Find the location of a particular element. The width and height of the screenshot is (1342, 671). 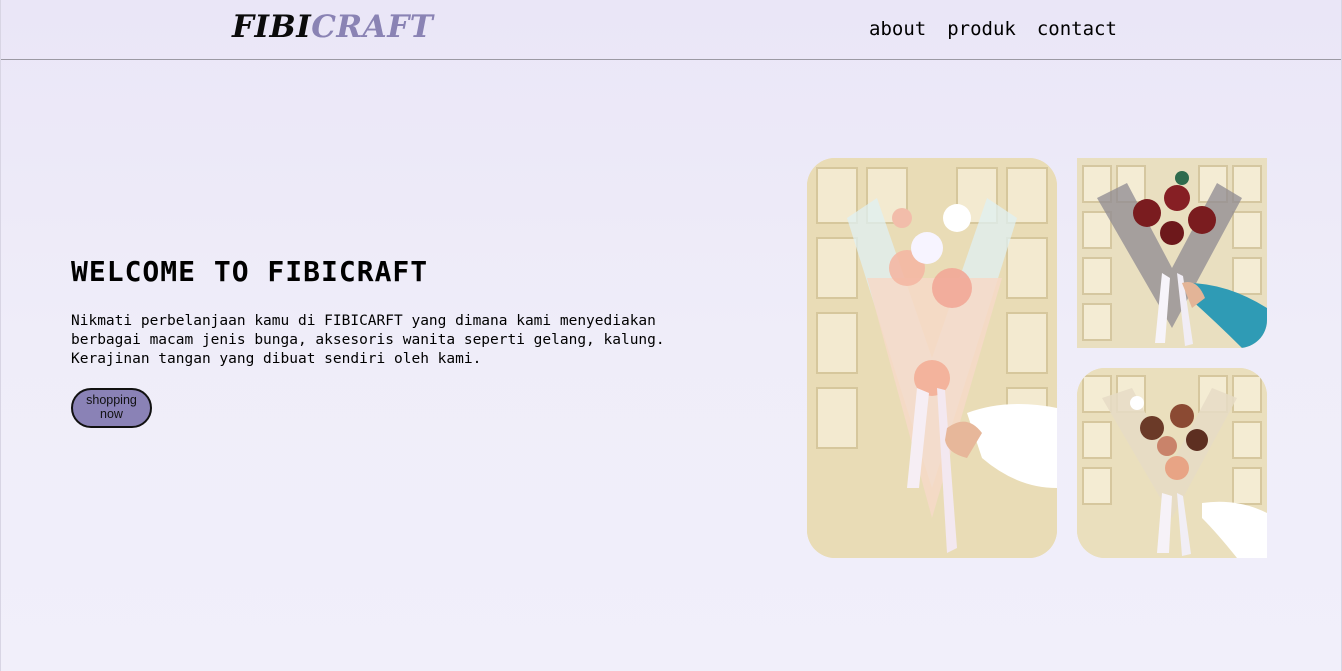

bouquet-brown-flowers-illustration is located at coordinates (1172, 463).